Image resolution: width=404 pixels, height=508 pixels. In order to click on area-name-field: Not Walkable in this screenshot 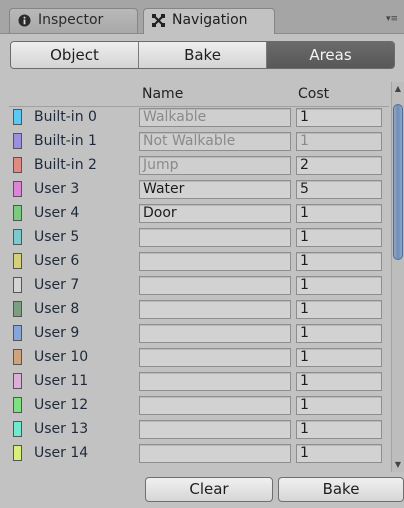, I will do `click(215, 141)`.